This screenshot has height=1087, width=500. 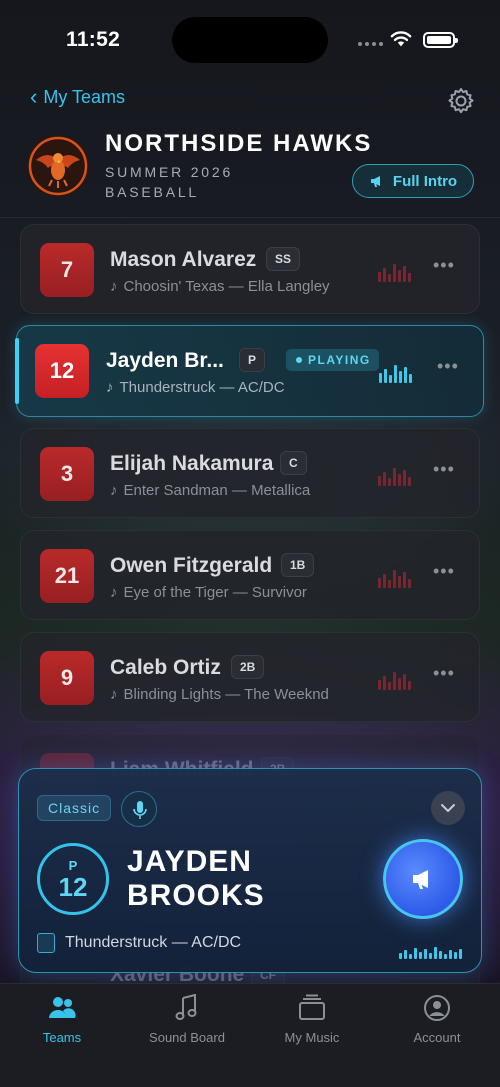 What do you see at coordinates (67, 474) in the screenshot?
I see `jersey-number: 3` at bounding box center [67, 474].